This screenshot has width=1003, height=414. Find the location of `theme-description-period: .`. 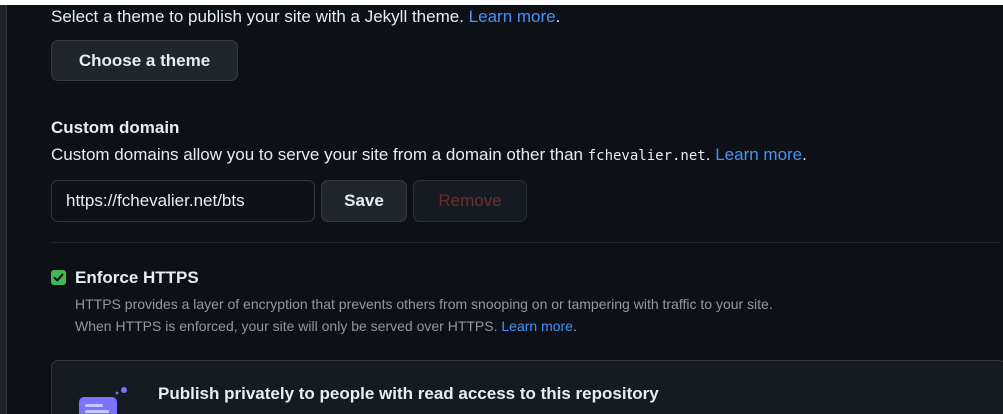

theme-description-period: . is located at coordinates (558, 16).